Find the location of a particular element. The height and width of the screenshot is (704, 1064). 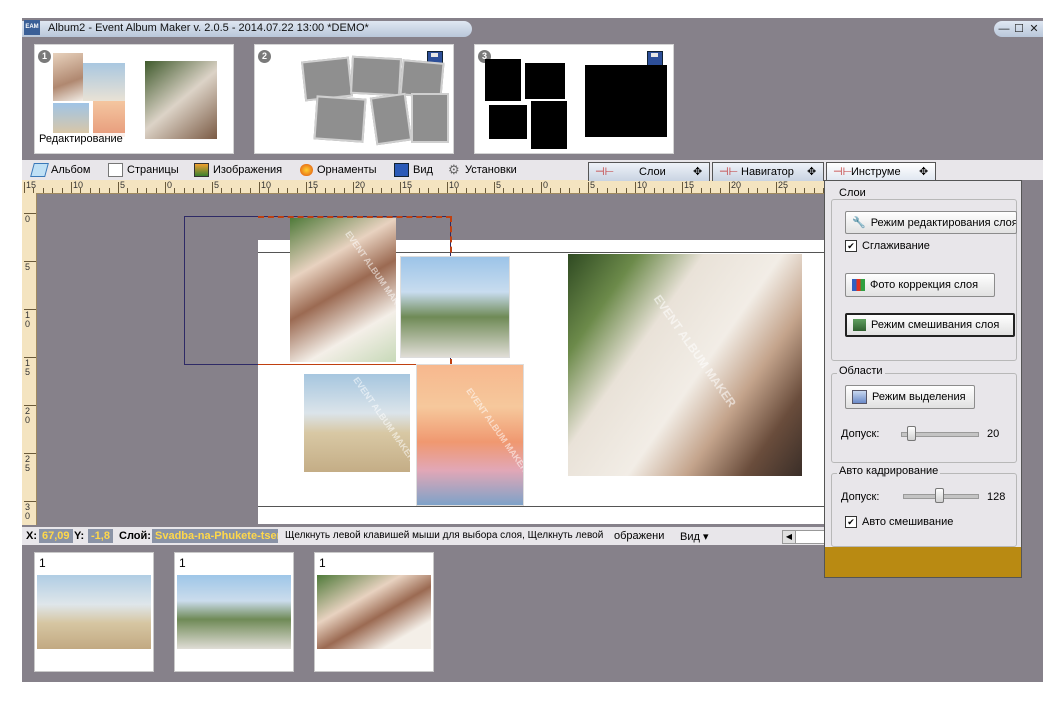

selection-mode-button: Режим выделения is located at coordinates (910, 397).